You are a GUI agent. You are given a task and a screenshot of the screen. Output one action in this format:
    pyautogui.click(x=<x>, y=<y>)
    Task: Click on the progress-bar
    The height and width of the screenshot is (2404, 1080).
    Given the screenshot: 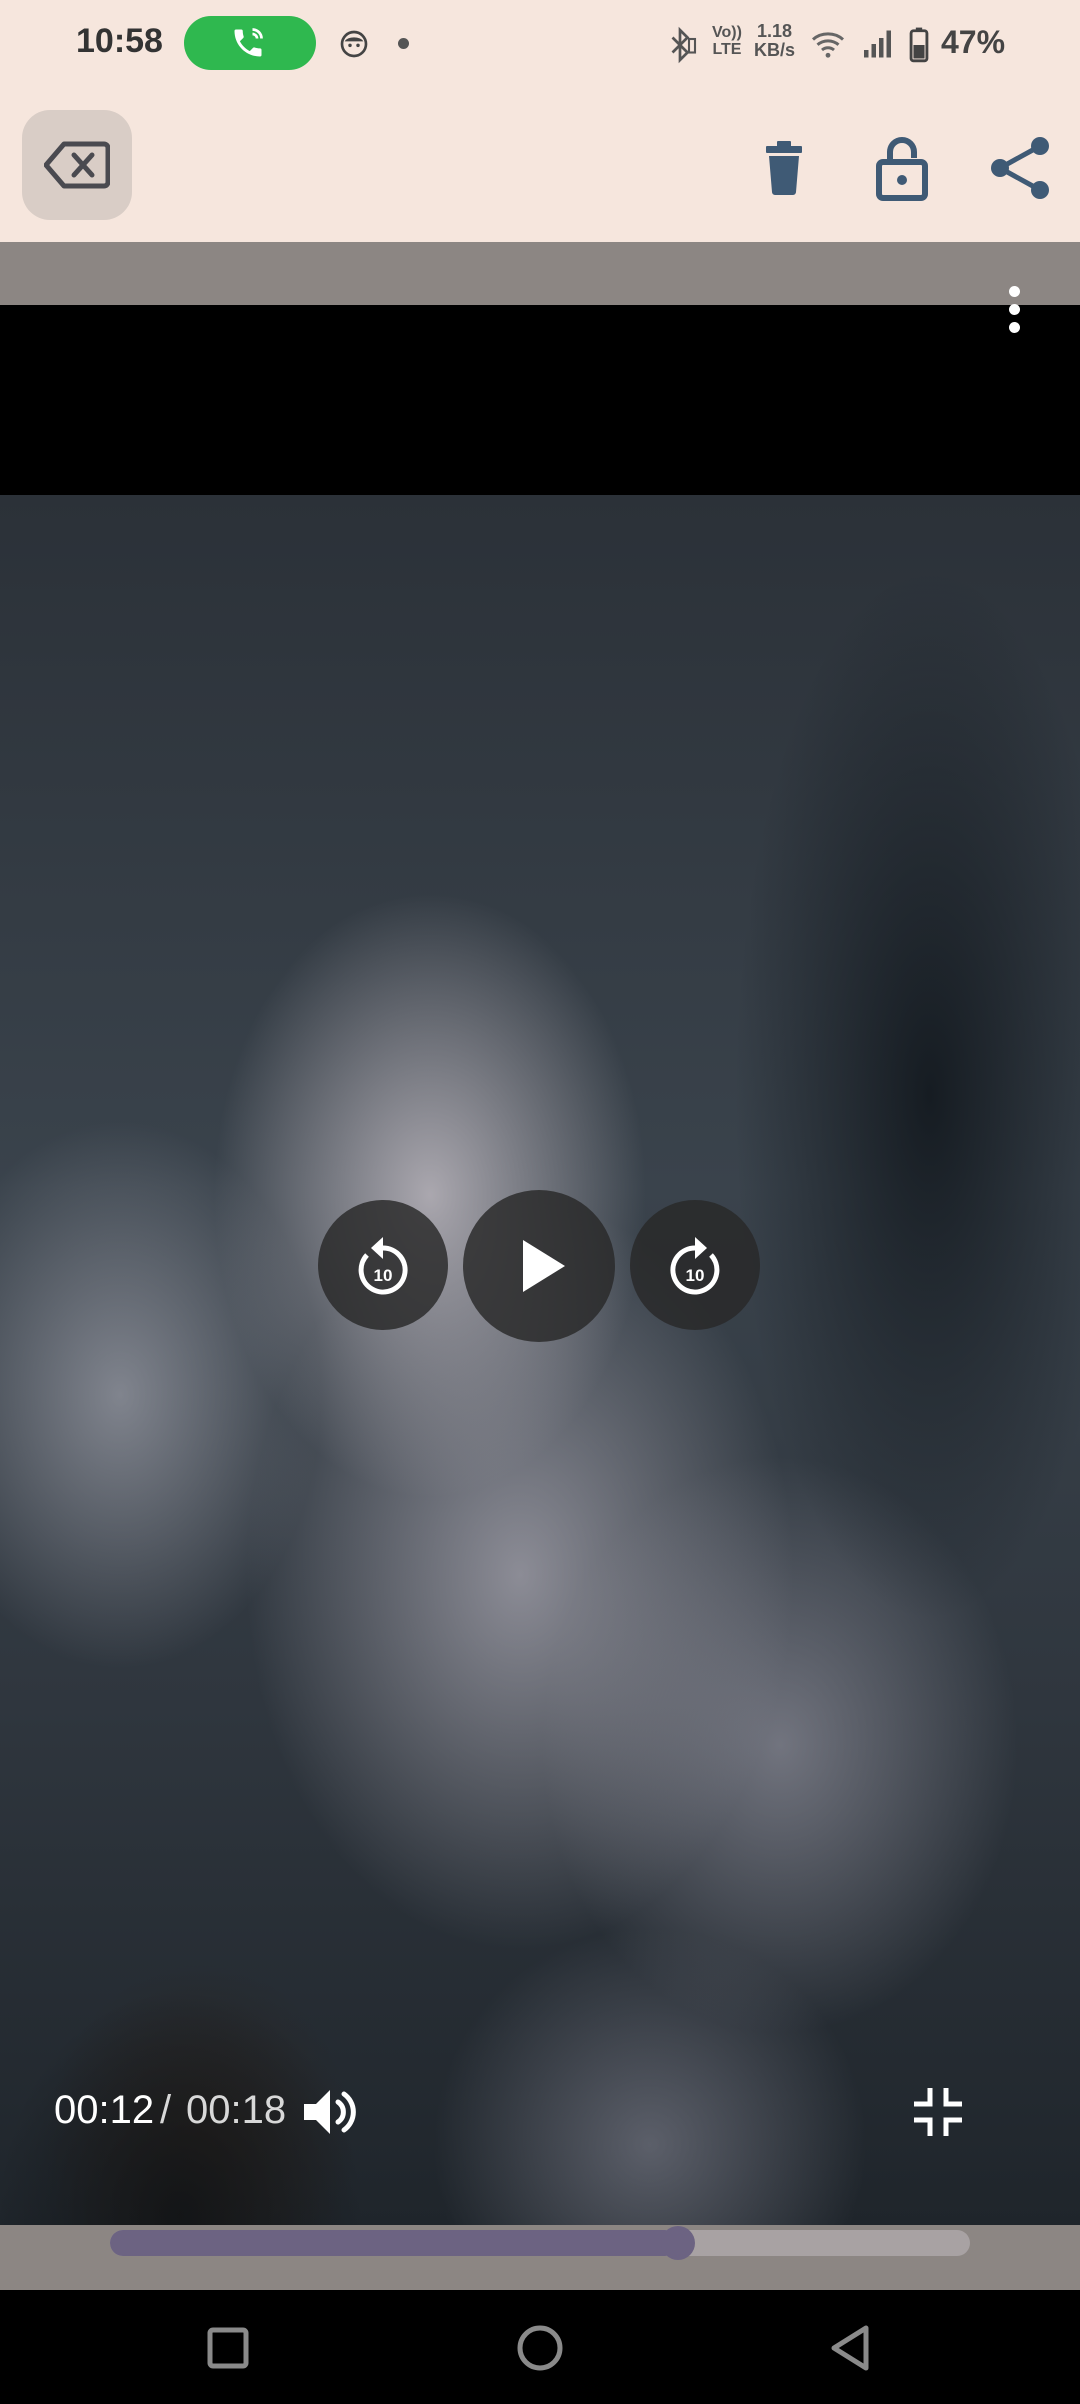 What is the action you would take?
    pyautogui.click(x=540, y=2243)
    